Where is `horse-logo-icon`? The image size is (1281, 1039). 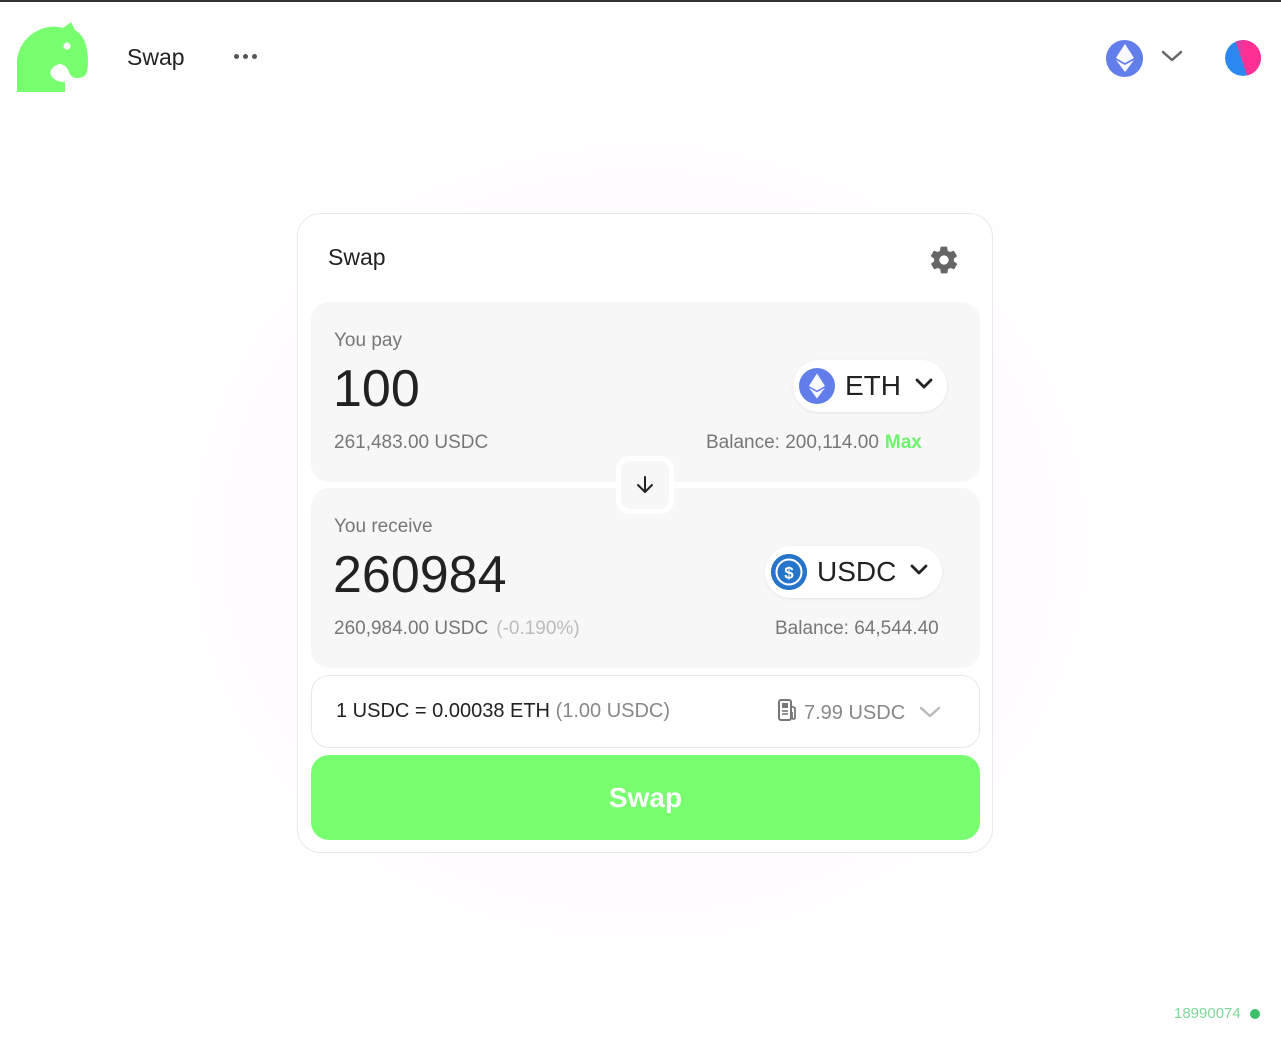
horse-logo-icon is located at coordinates (53, 57).